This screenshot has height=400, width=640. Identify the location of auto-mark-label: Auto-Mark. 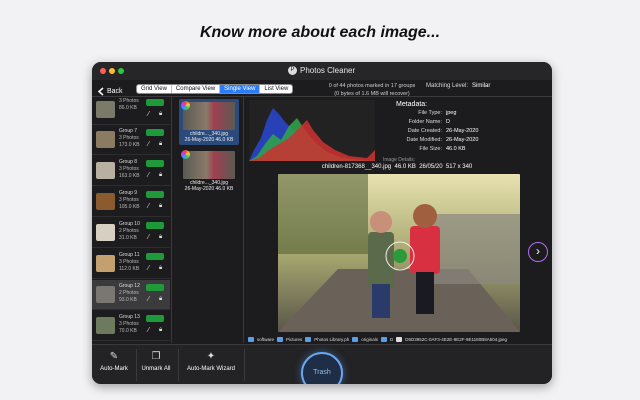
(114, 369).